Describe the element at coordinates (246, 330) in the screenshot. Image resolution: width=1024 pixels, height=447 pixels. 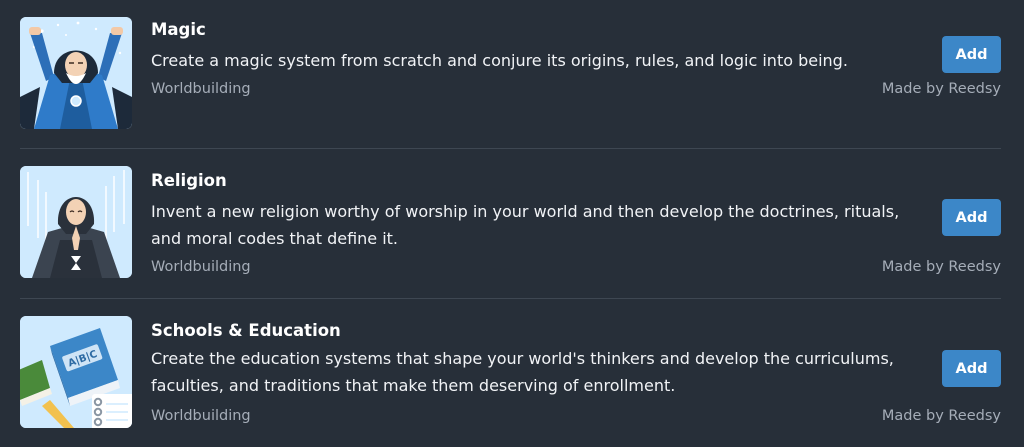
I see `item-title: Schools & Education` at that location.